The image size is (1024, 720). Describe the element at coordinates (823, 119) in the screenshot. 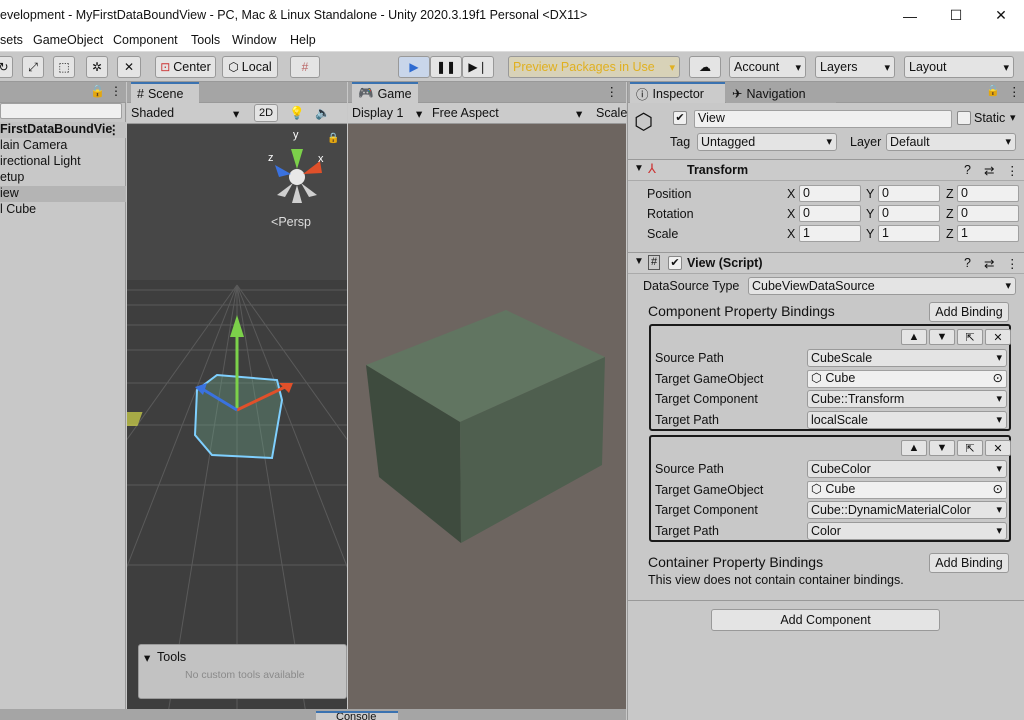

I see `object-name-field: View` at that location.